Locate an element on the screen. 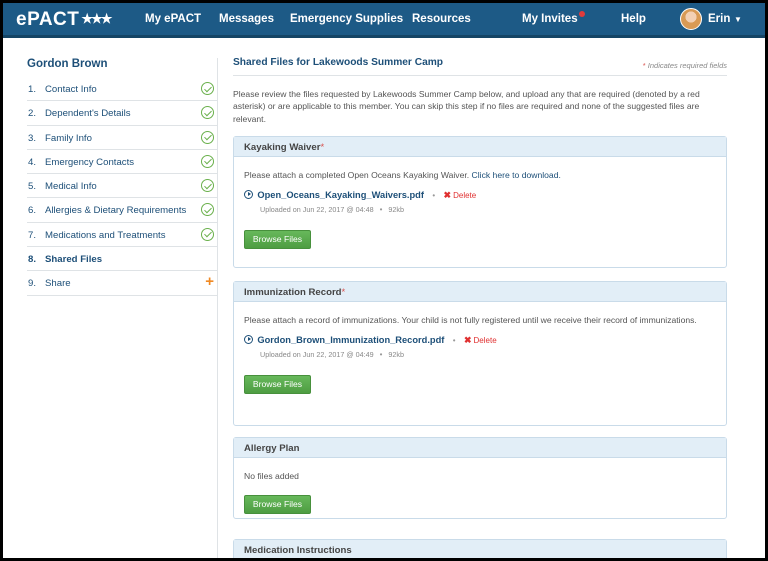 This screenshot has width=768, height=561. sidebar-item-3: 3. Family Info is located at coordinates (122, 138).